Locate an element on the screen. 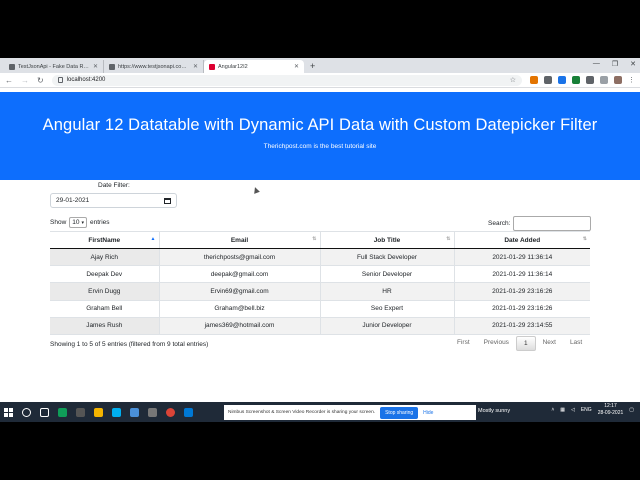  entries-select: 10 ▾ is located at coordinates (78, 222).